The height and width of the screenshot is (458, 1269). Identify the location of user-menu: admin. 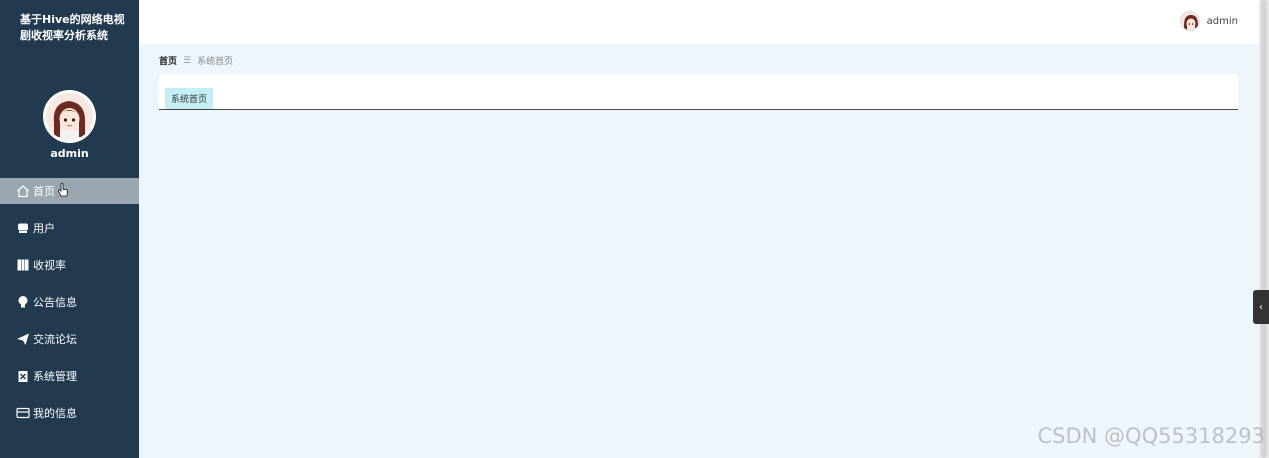
(1208, 21).